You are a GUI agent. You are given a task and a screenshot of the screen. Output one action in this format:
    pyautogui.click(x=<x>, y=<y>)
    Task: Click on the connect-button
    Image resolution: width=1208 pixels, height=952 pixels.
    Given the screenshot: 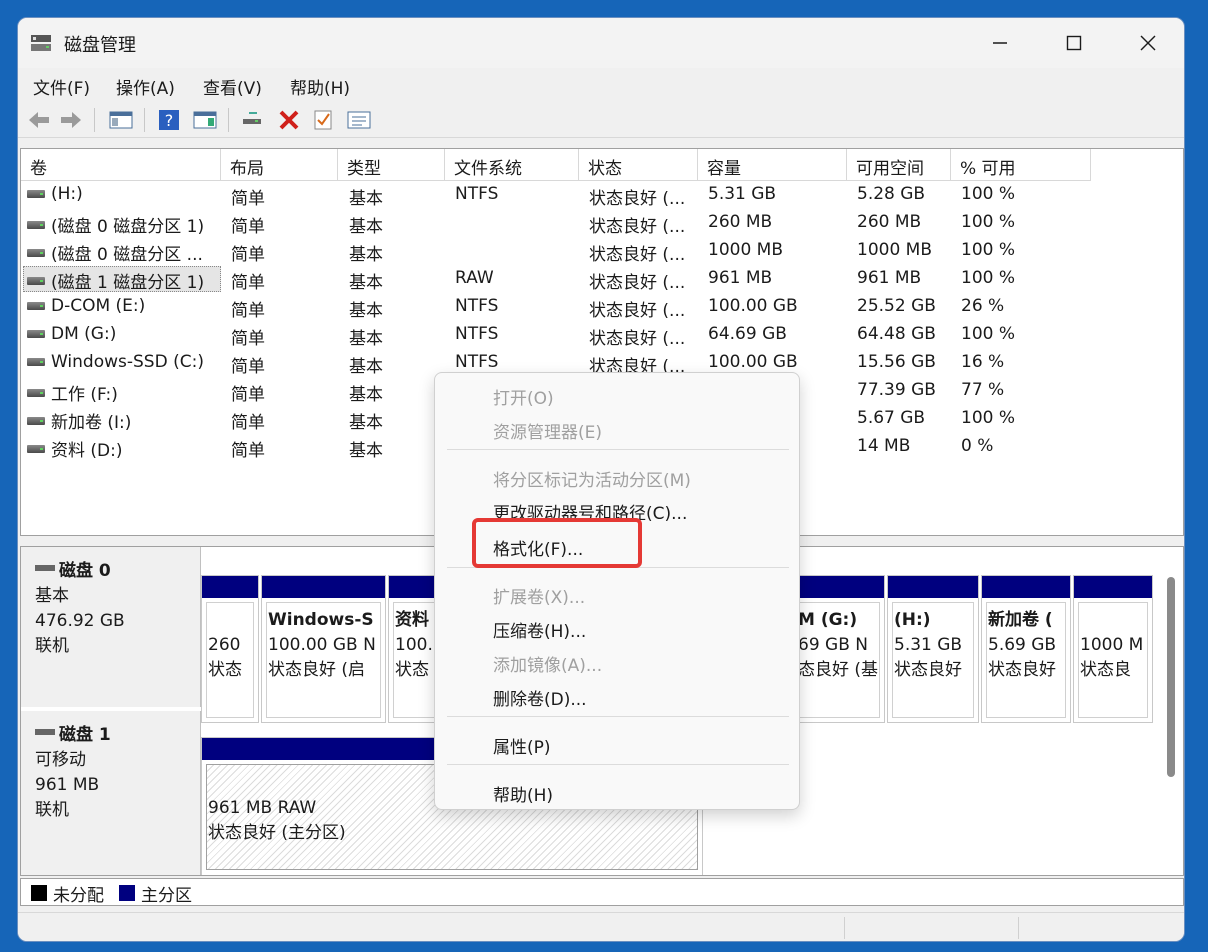 What is the action you would take?
    pyautogui.click(x=253, y=120)
    